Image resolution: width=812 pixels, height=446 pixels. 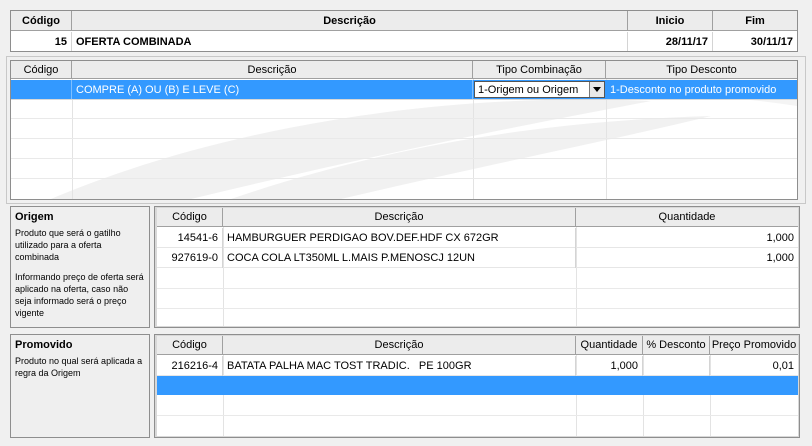 I want to click on promovido-row-preco: 0,01, so click(x=754, y=366).